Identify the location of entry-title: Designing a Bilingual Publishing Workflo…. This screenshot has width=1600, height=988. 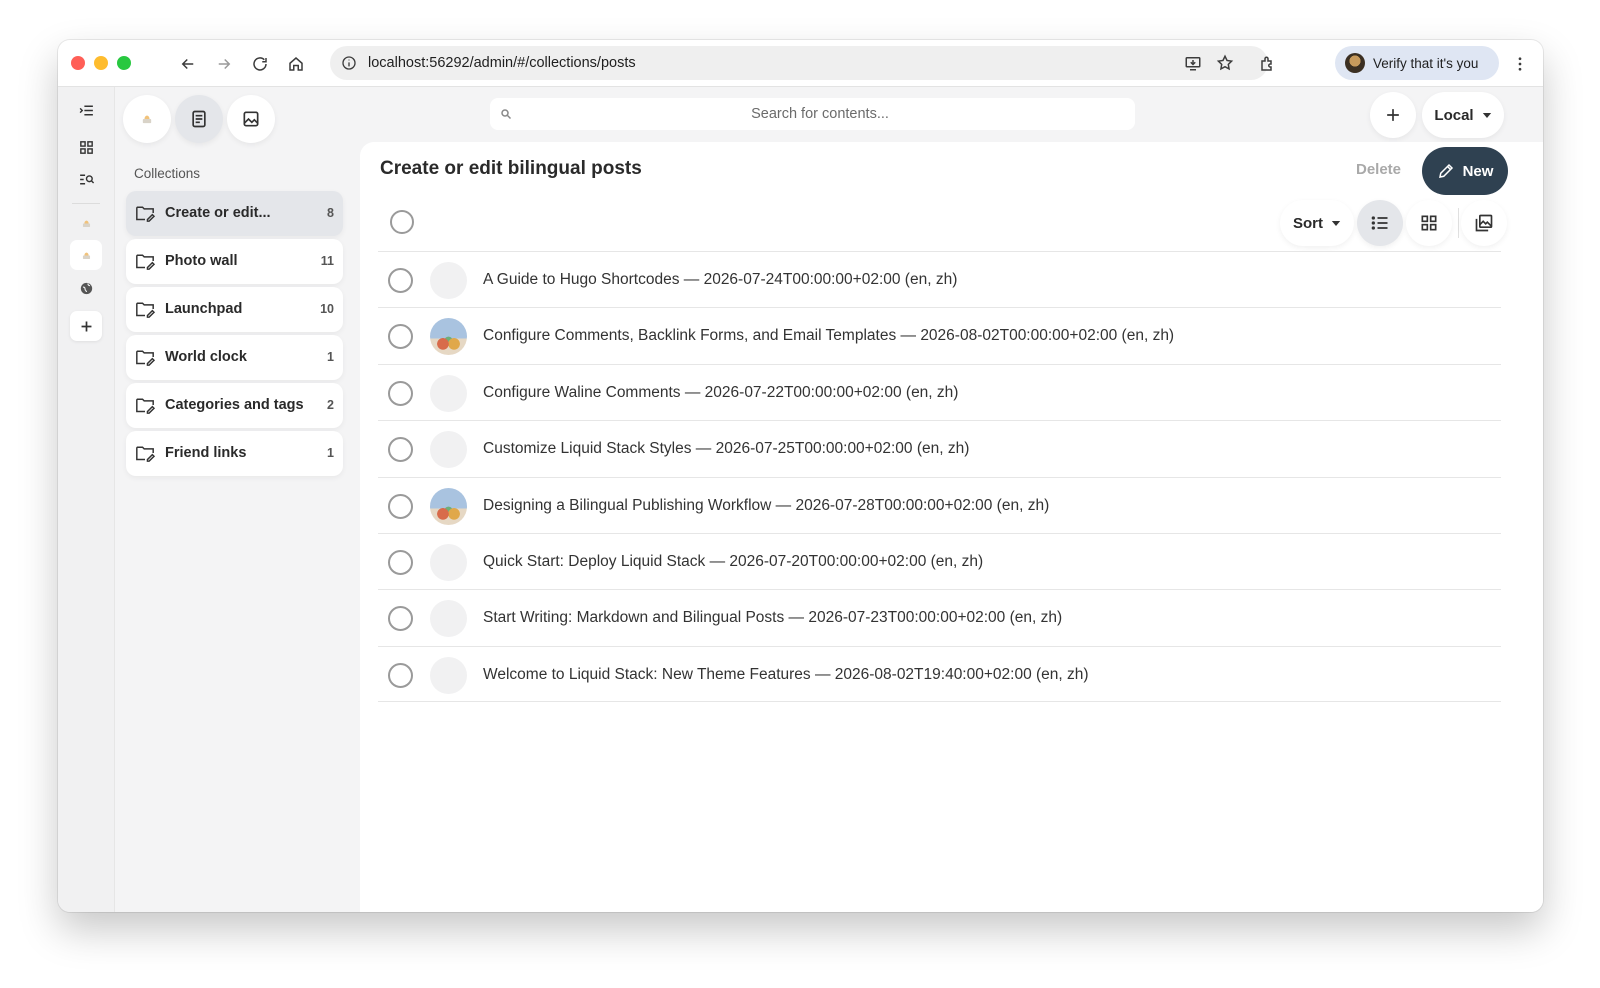
(766, 506).